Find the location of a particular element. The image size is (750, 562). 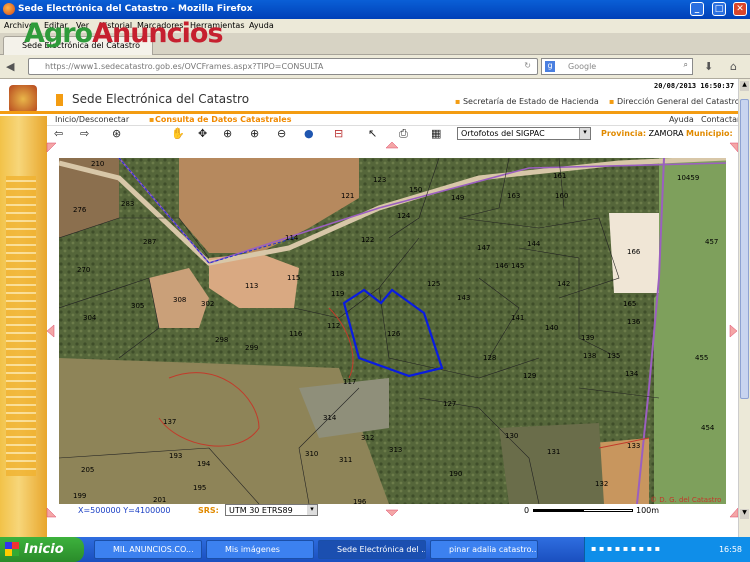

parcel-number: 201 is located at coordinates (159, 500).